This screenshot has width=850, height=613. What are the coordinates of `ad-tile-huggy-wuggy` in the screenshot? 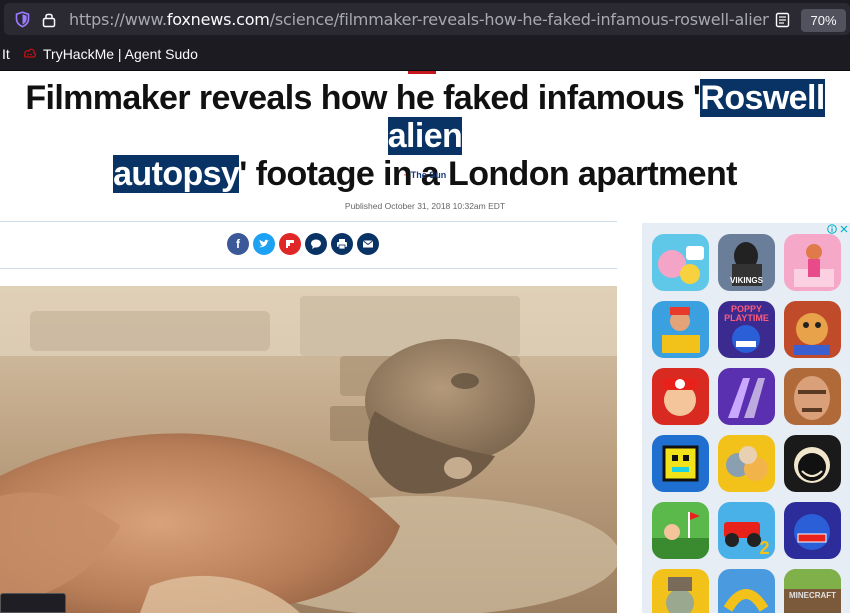 It's located at (812, 530).